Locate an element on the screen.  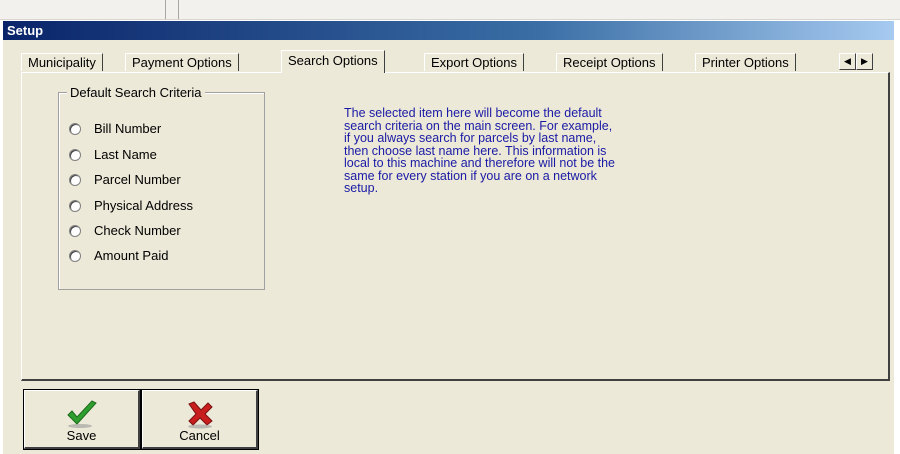
radio-label: Check Number is located at coordinates (137, 231).